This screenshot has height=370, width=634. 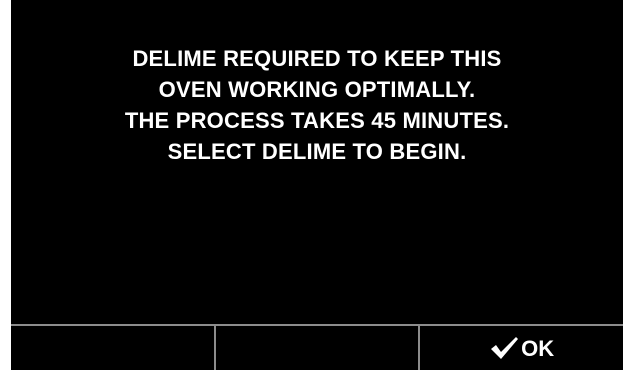 What do you see at coordinates (112, 348) in the screenshot?
I see `softkey-left-button` at bounding box center [112, 348].